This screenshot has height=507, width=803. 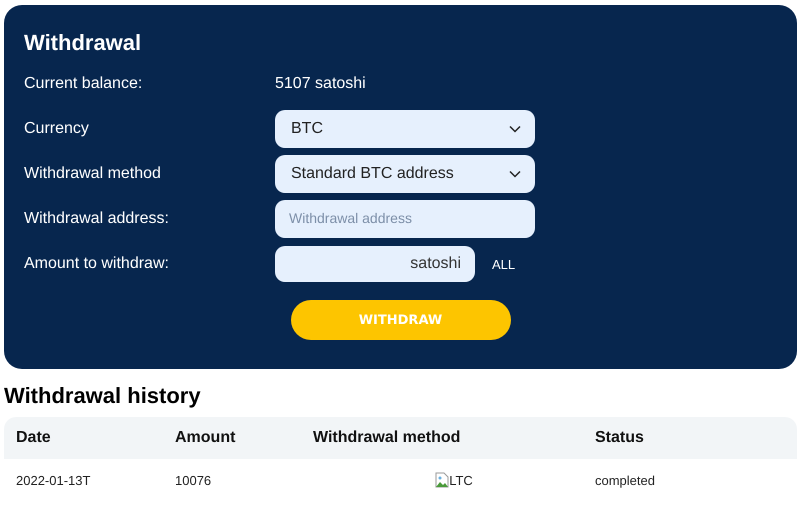 What do you see at coordinates (387, 438) in the screenshot?
I see `column-header: Withdrawal method` at bounding box center [387, 438].